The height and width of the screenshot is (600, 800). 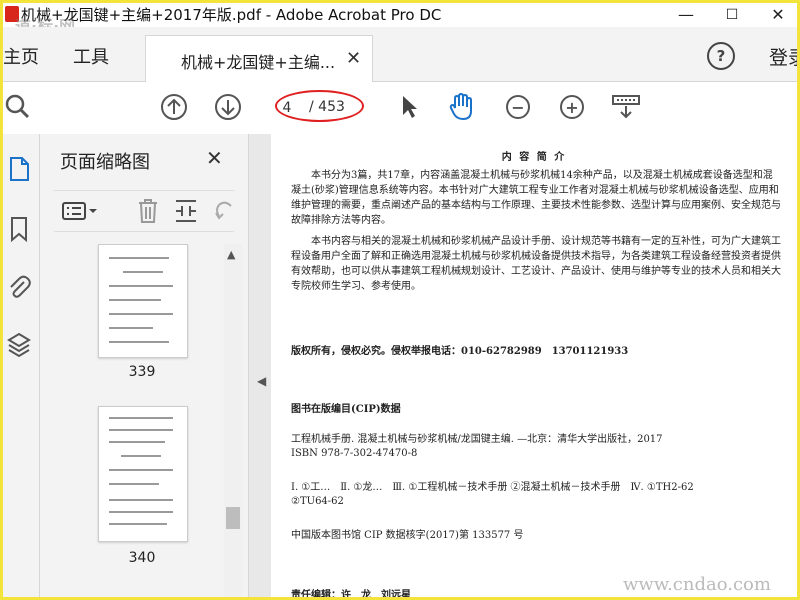 I want to click on panel-close-button: ✕, so click(x=214, y=158).